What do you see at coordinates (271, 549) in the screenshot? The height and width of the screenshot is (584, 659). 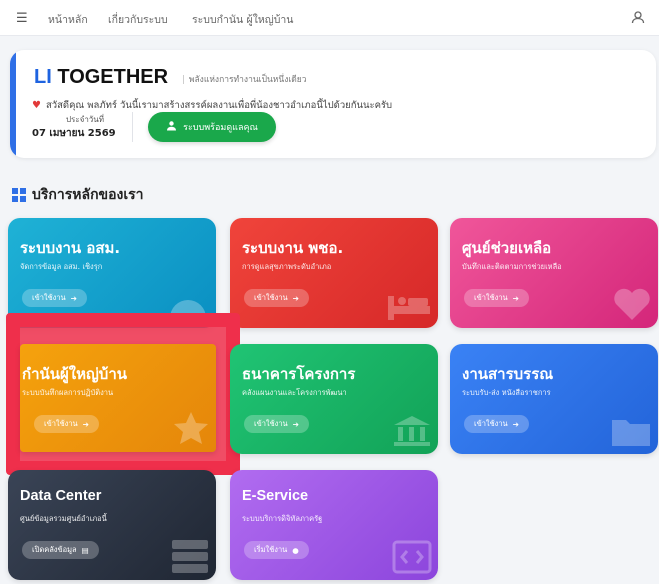 I see `start-button-label: เริ่มใช้งาน` at bounding box center [271, 549].